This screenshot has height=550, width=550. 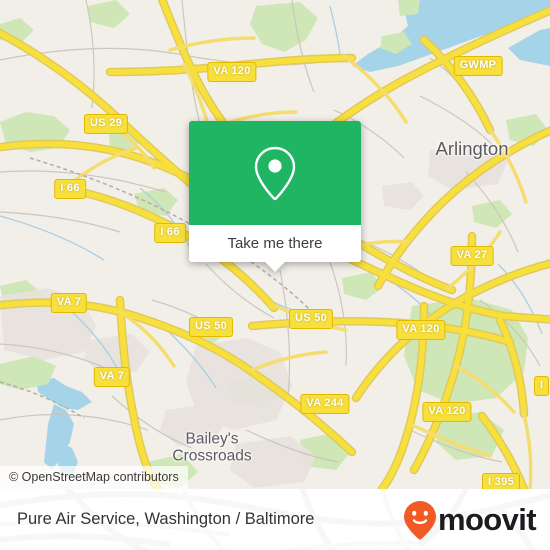 I want to click on map-pin-icon, so click(x=275, y=173).